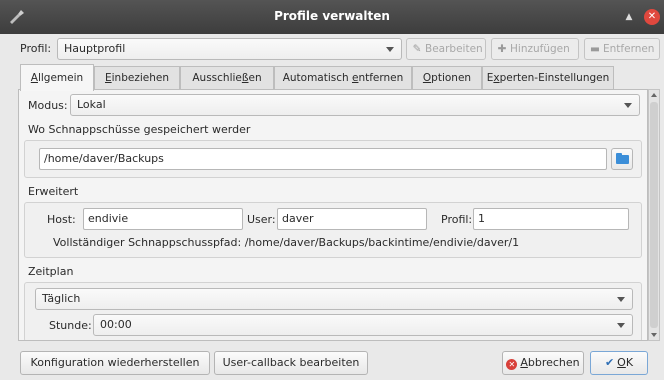 The height and width of the screenshot is (380, 664). What do you see at coordinates (61, 219) in the screenshot?
I see `host-label: Host:` at bounding box center [61, 219].